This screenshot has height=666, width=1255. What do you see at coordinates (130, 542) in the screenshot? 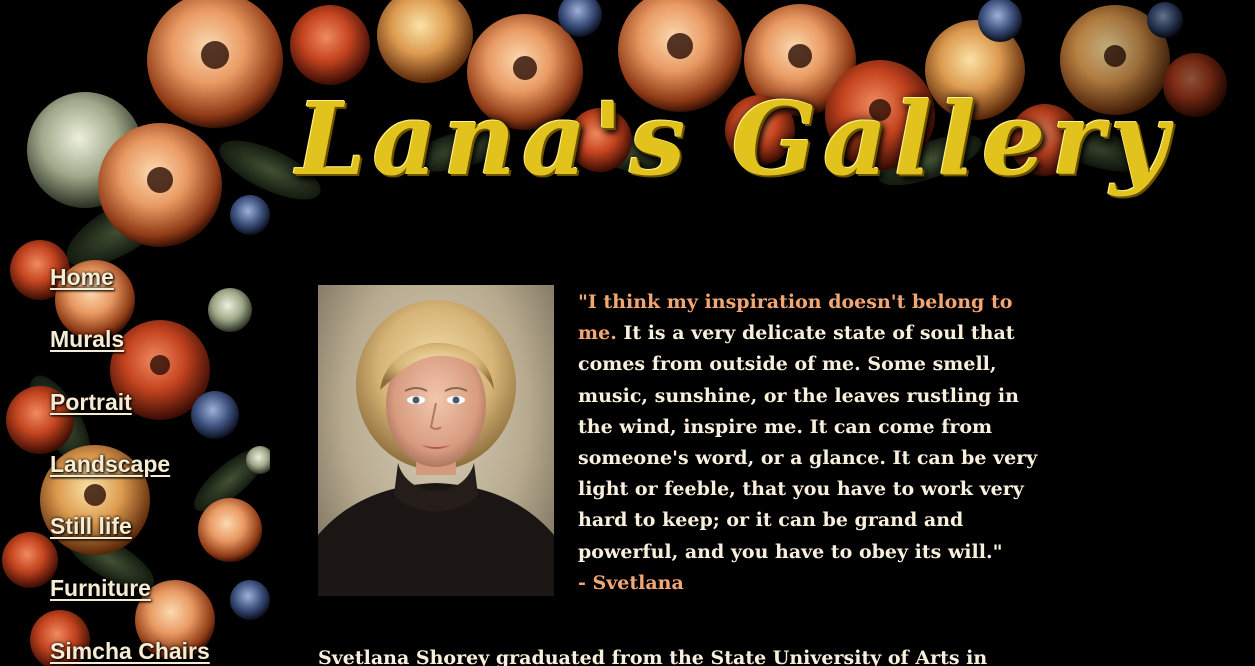
I see `nav-link-still-life: Still life` at bounding box center [130, 542].